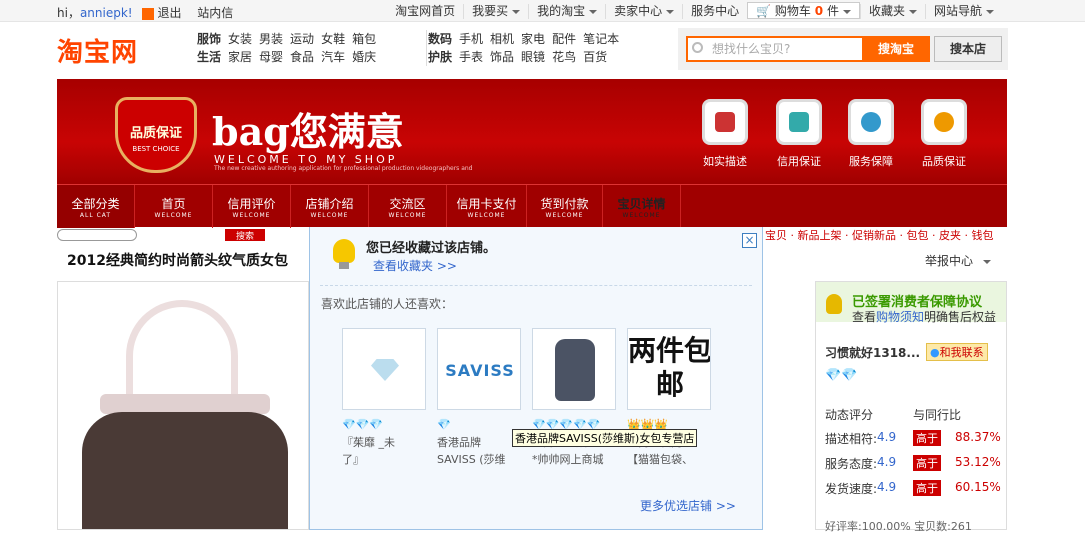  Describe the element at coordinates (944, 134) in the screenshot. I see `banner-link-quality: 品质保证` at that location.